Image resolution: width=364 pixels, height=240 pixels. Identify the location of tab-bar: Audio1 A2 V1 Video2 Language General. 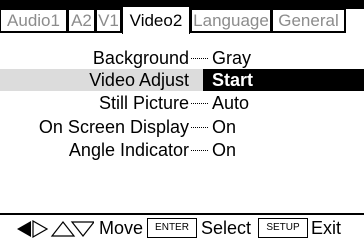
(182, 17).